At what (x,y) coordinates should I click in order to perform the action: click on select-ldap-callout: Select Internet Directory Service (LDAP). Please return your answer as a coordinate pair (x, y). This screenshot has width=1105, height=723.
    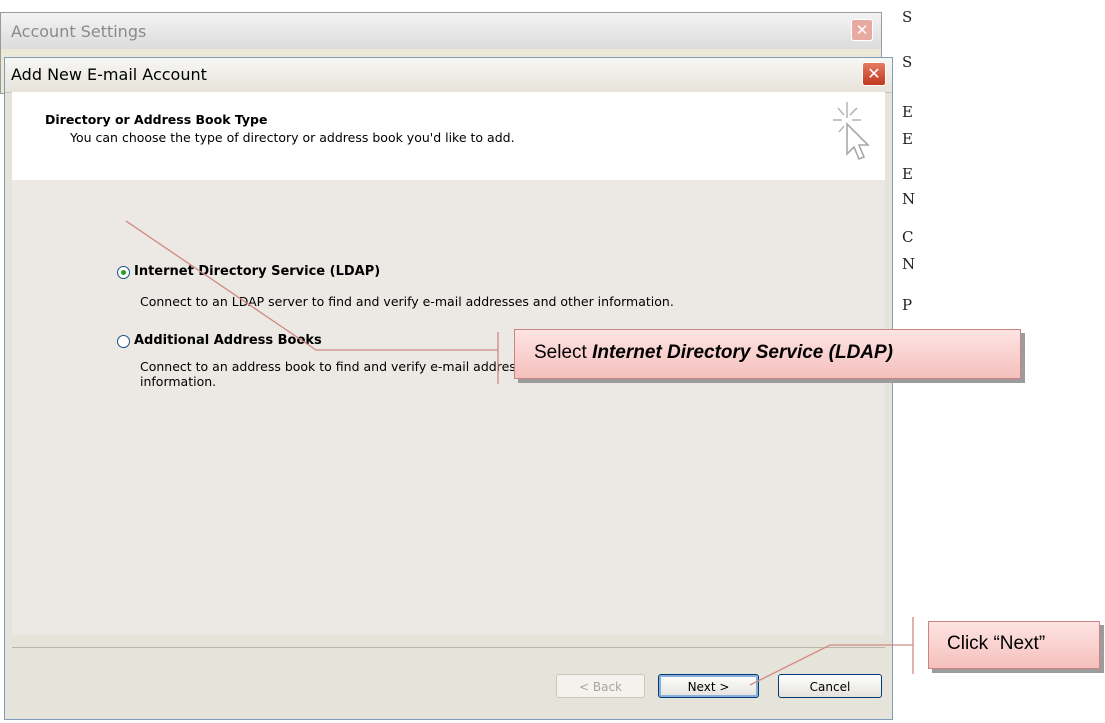
    Looking at the image, I should click on (767, 354).